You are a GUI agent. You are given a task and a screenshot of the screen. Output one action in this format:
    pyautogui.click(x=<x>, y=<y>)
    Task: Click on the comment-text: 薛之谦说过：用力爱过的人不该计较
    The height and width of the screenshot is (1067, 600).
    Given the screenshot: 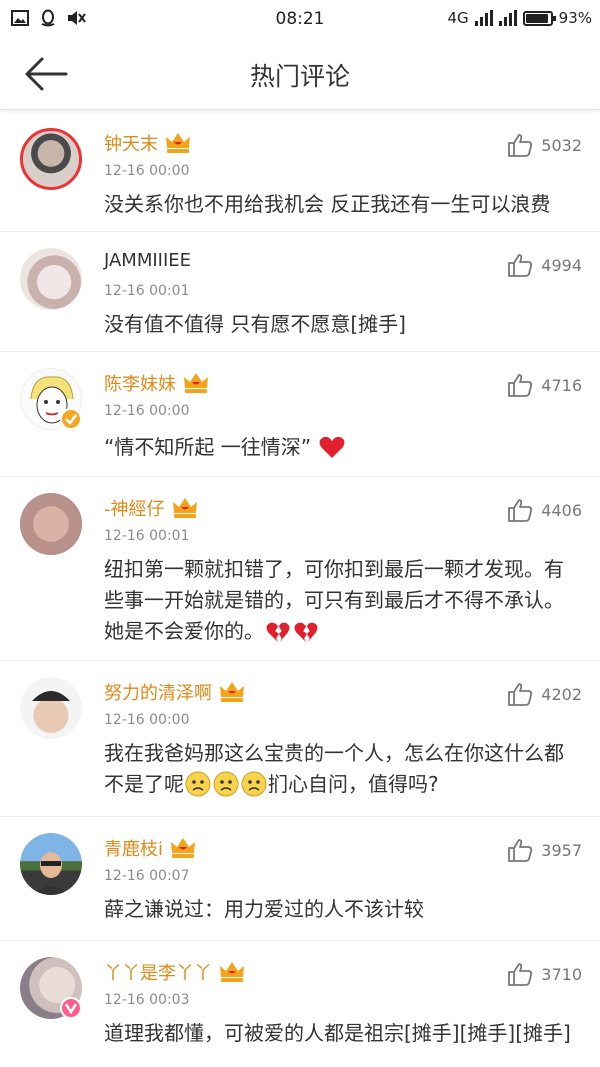 What is the action you would take?
    pyautogui.click(x=264, y=909)
    